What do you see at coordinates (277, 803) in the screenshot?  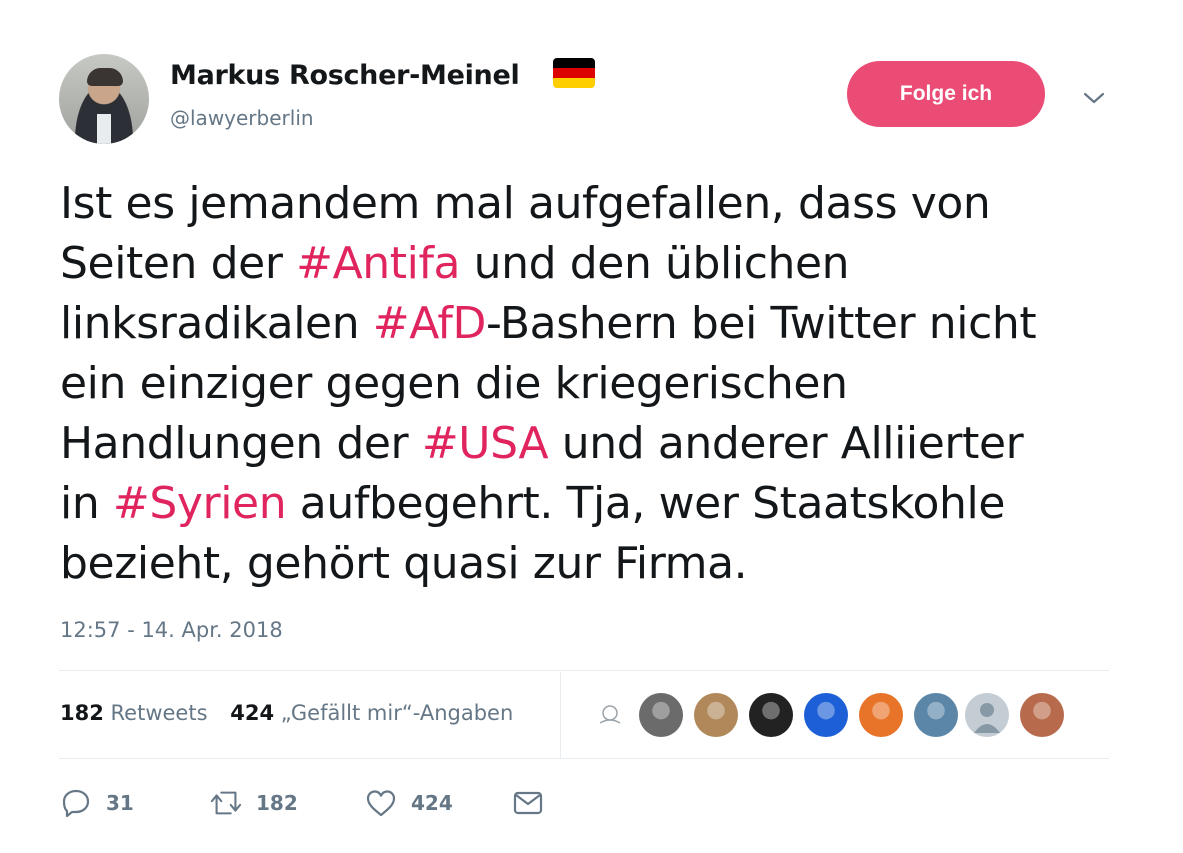 I see `retweet-count: 182` at bounding box center [277, 803].